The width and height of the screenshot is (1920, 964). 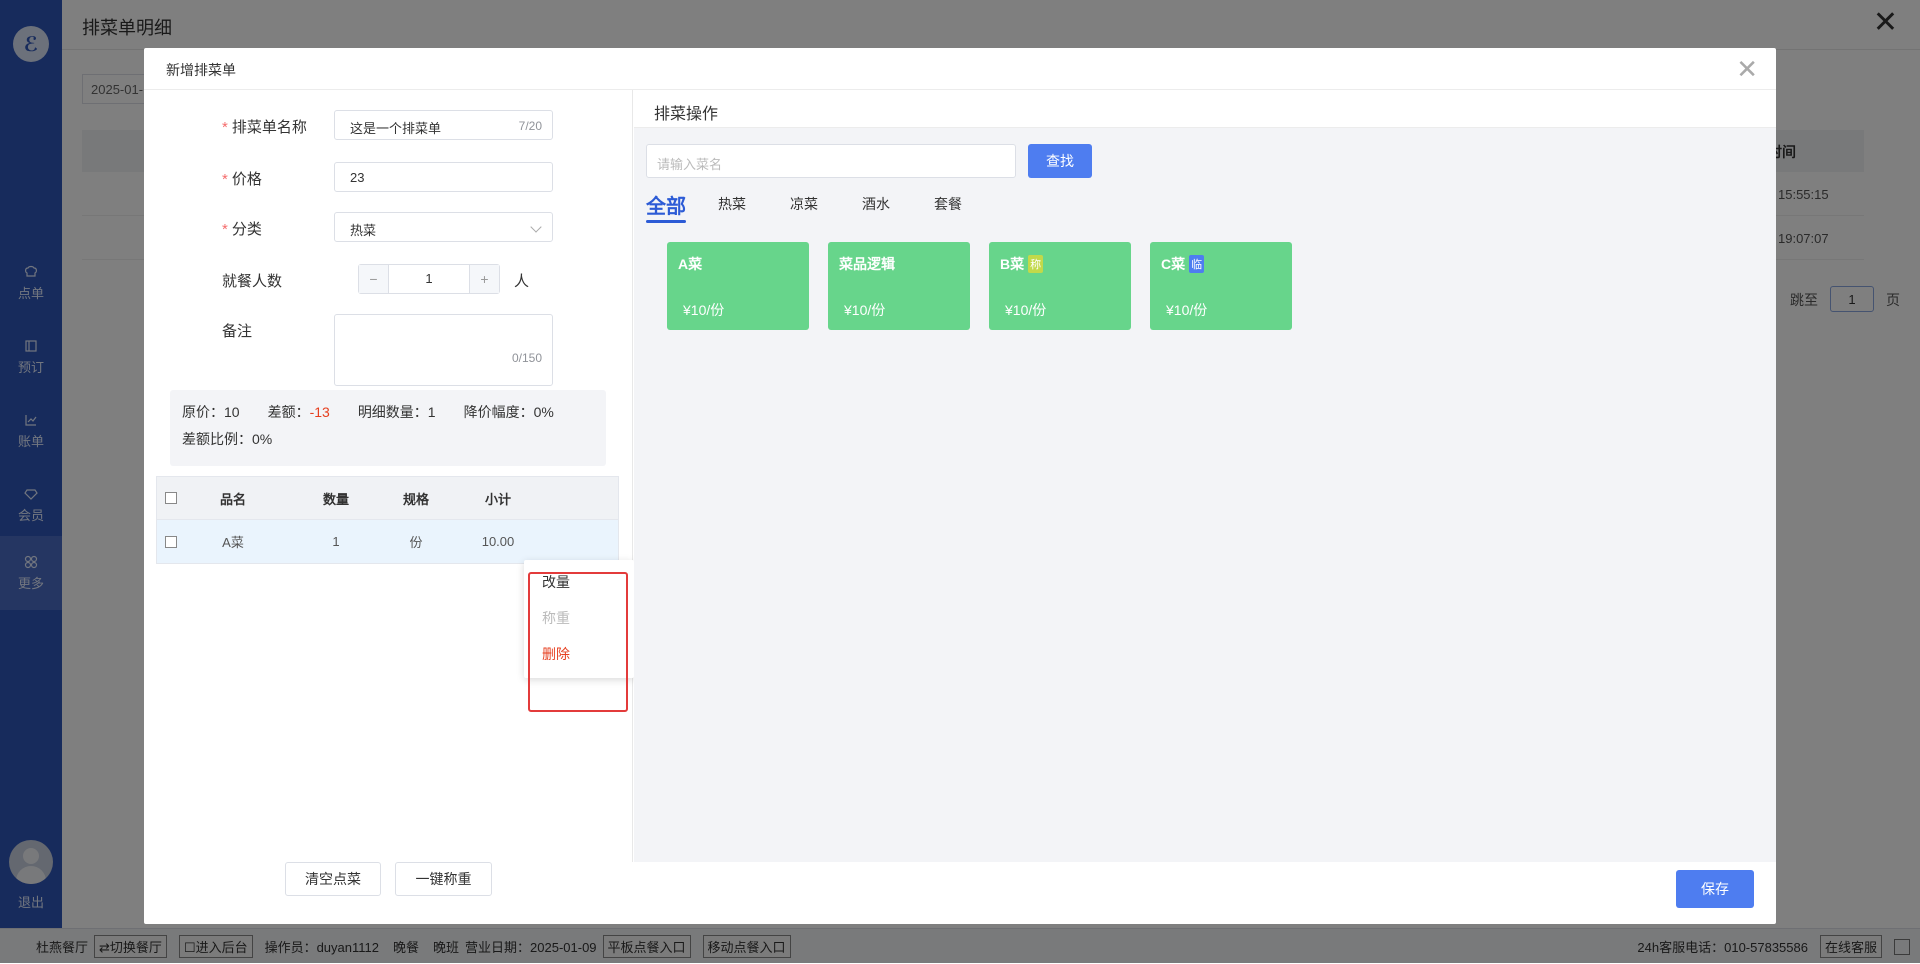 I want to click on price-label: 价格, so click(x=246, y=179).